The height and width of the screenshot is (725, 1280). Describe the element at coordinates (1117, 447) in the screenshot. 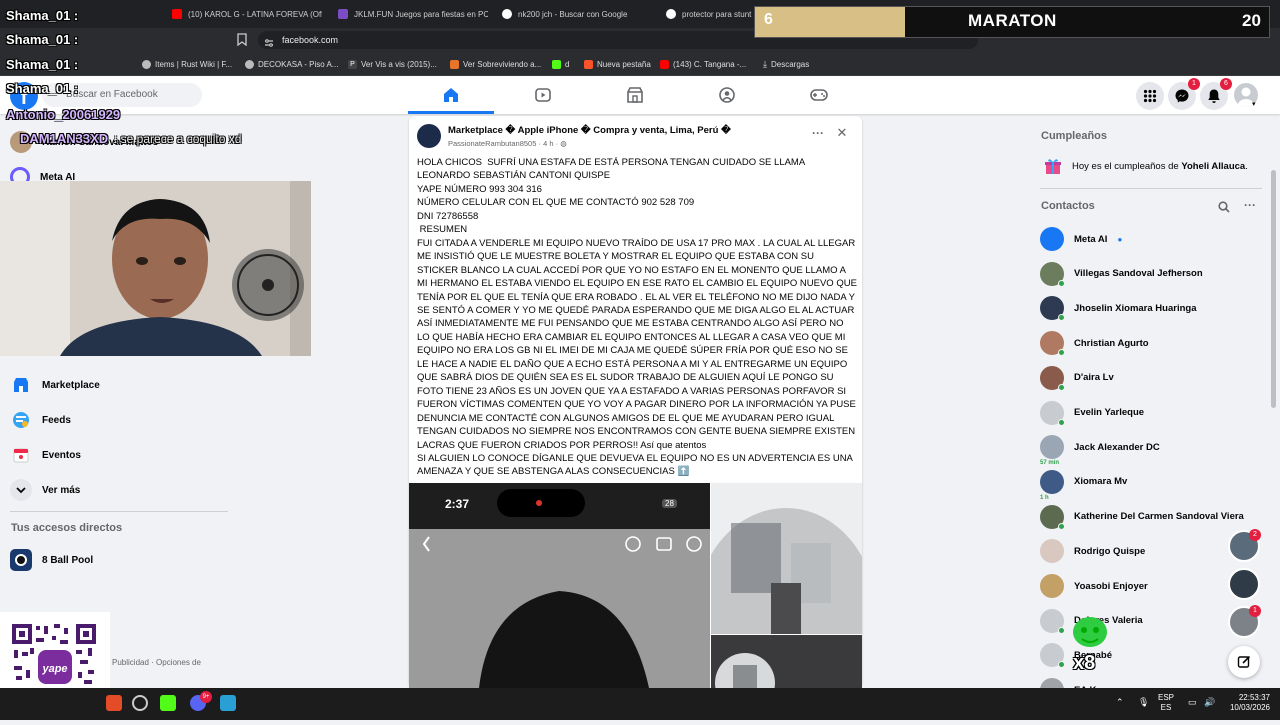

I see `contact-name: Jack Alexander DC` at that location.